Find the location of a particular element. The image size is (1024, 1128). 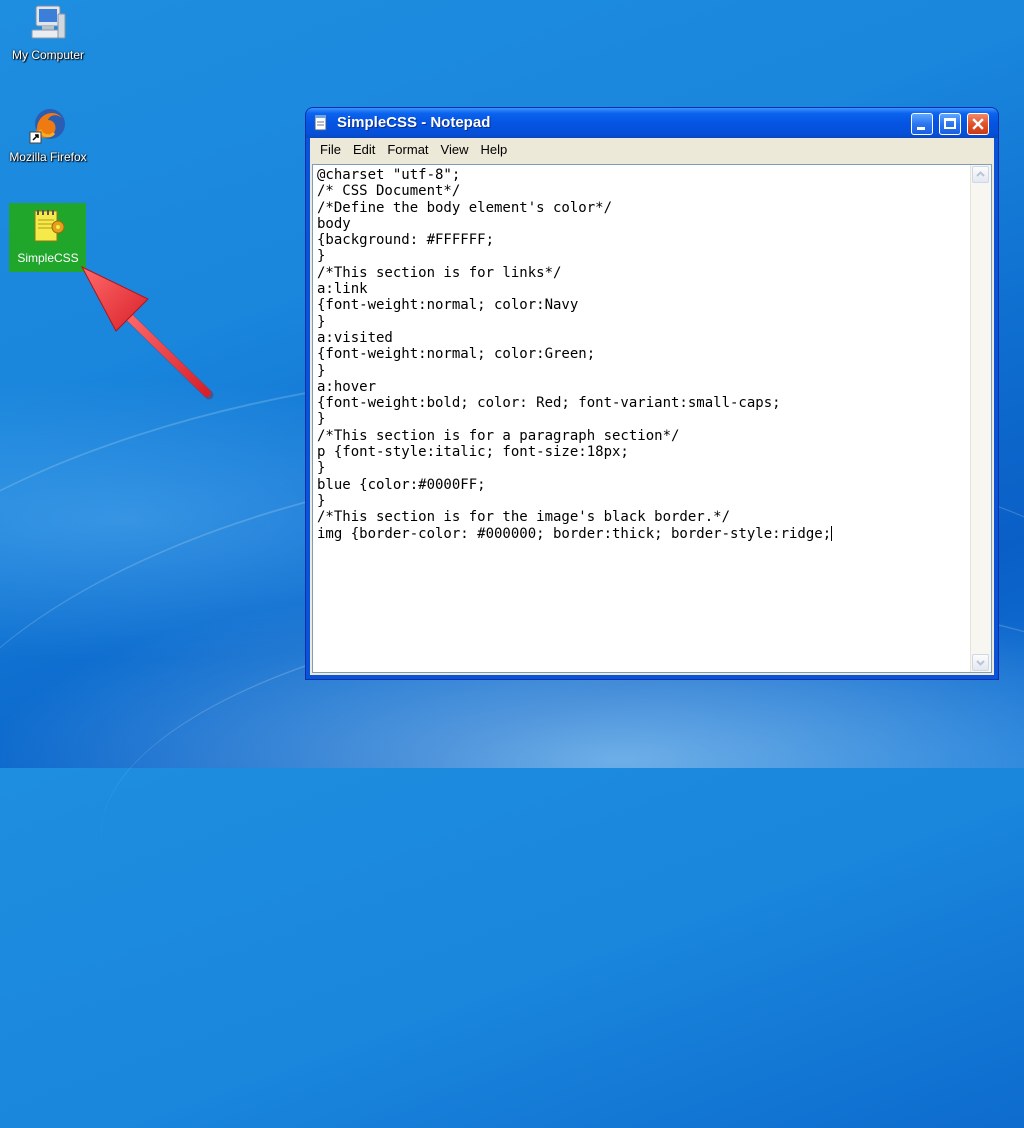

chevron-up-icon is located at coordinates (980, 174).